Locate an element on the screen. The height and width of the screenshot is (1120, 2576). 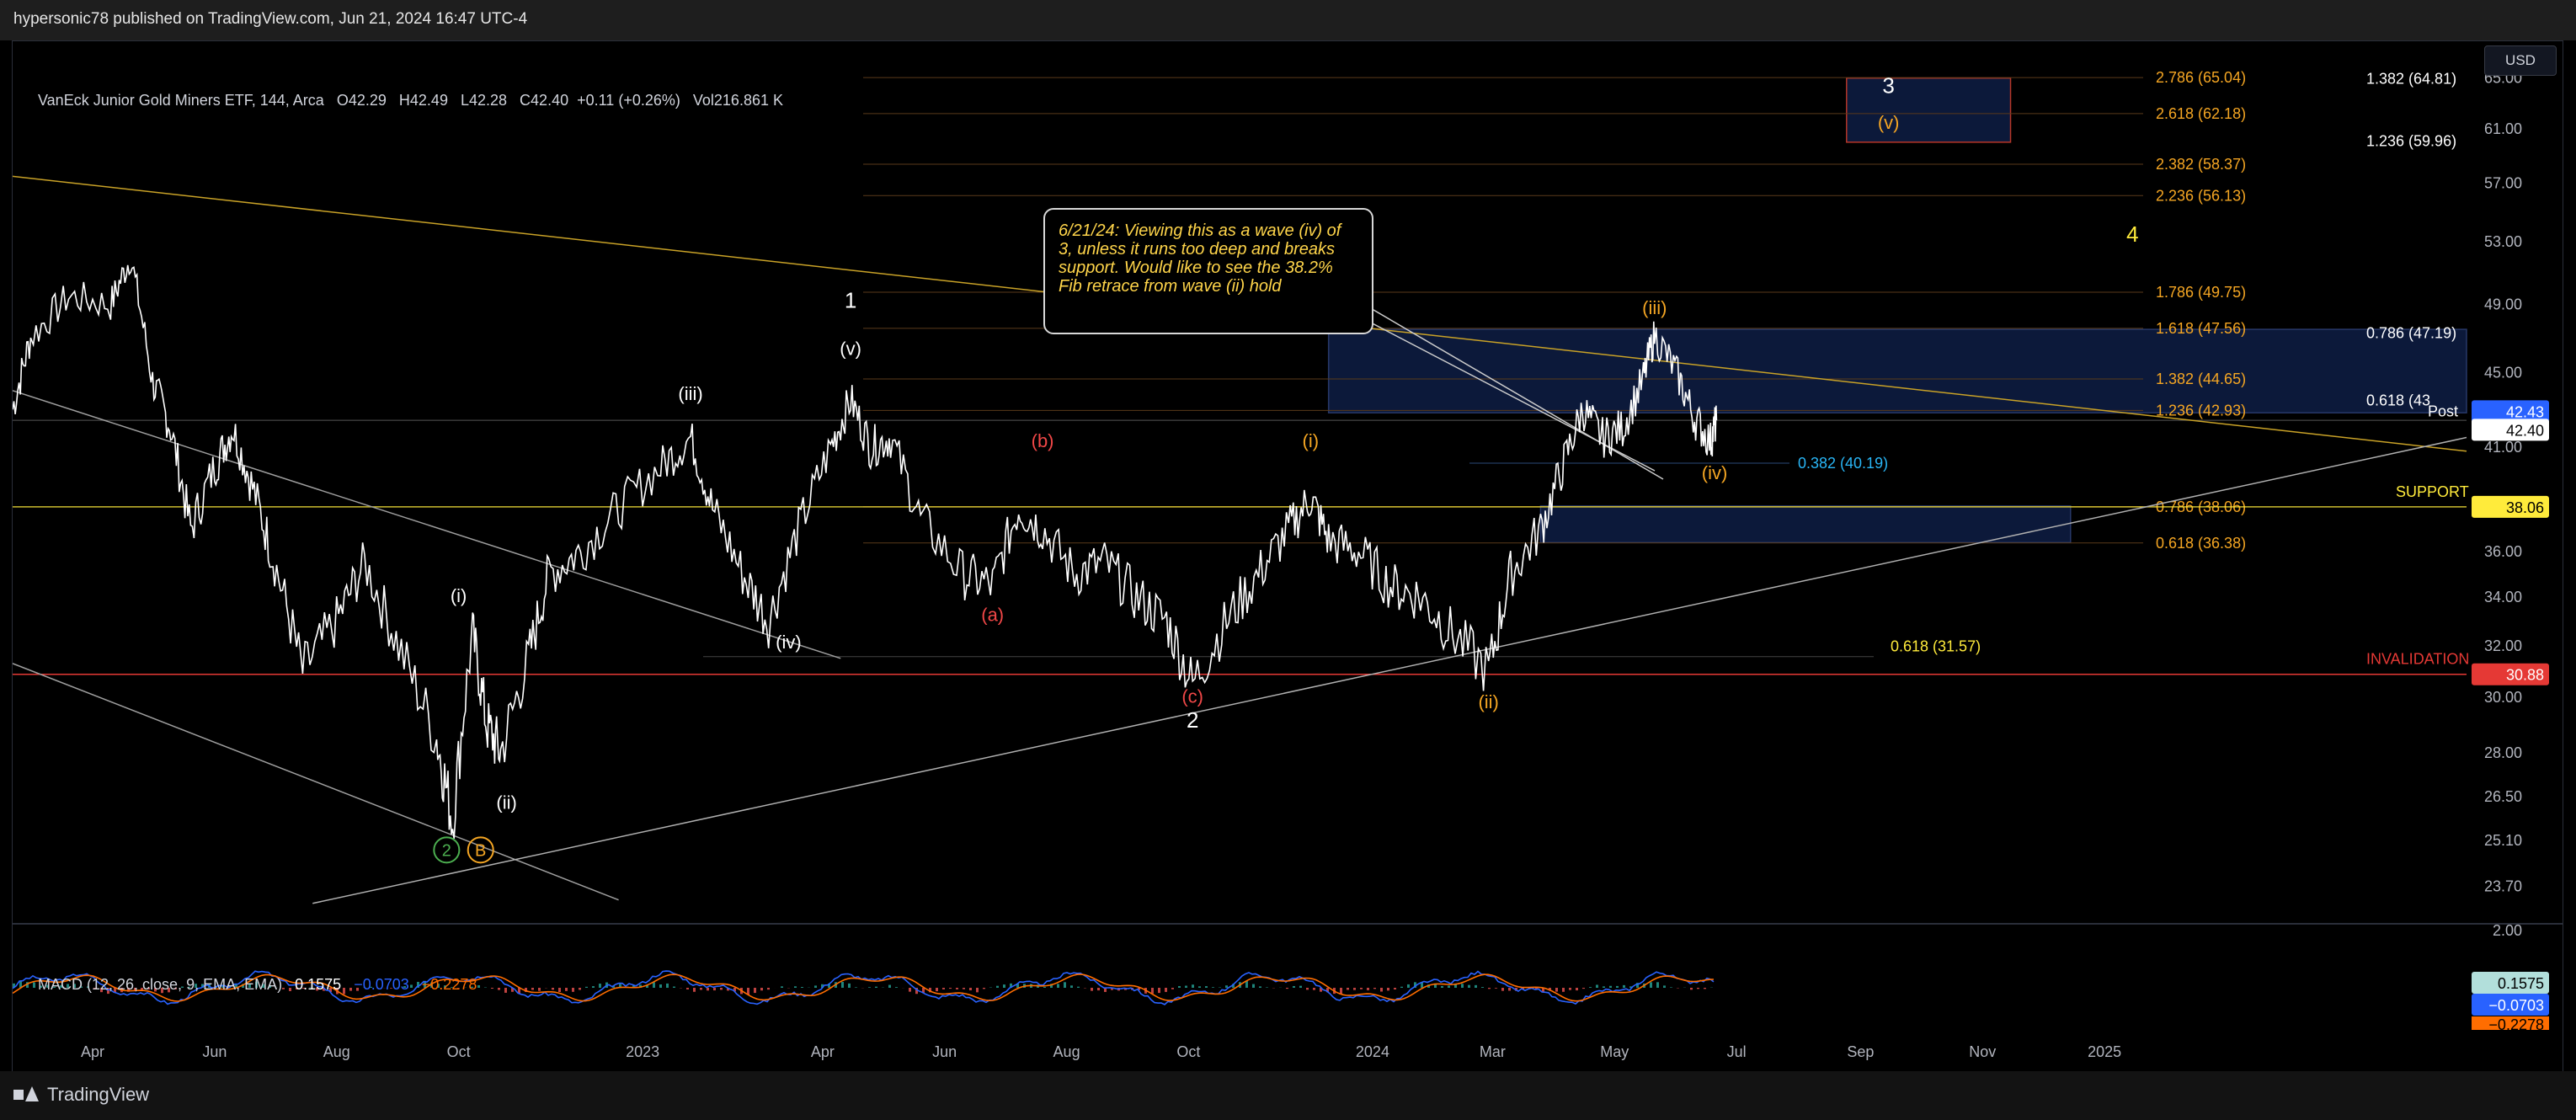
fib-level-label: 1.786 (49.75) is located at coordinates (2201, 292).